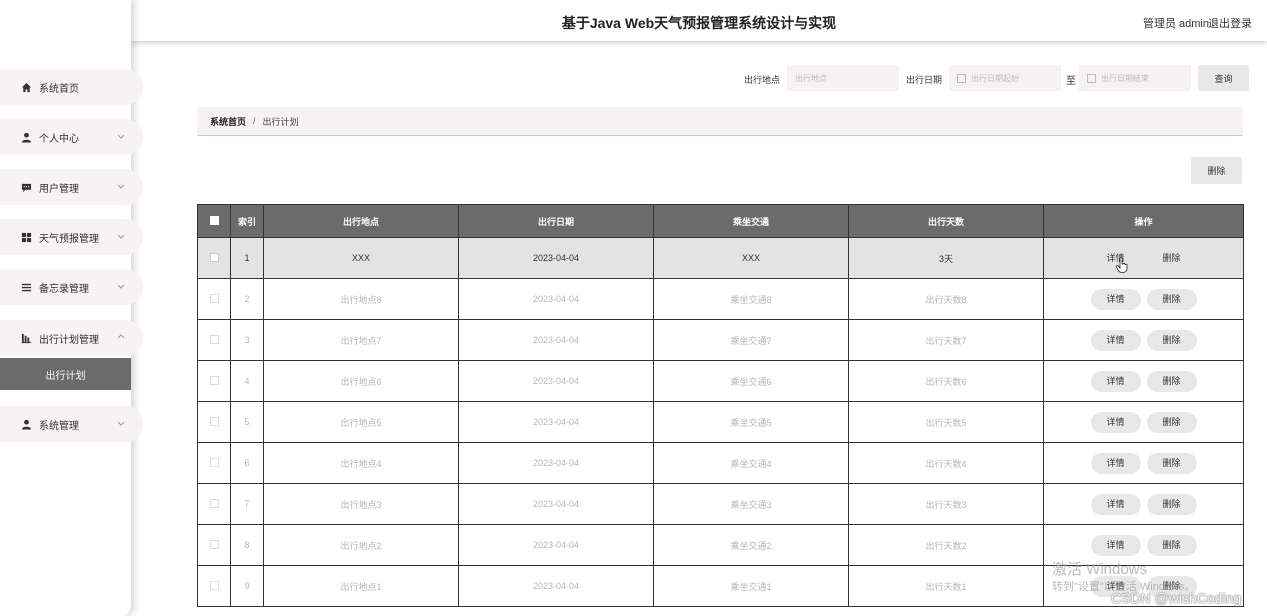 This screenshot has height=616, width=1267. Describe the element at coordinates (247, 422) in the screenshot. I see `cell-index: 5` at that location.